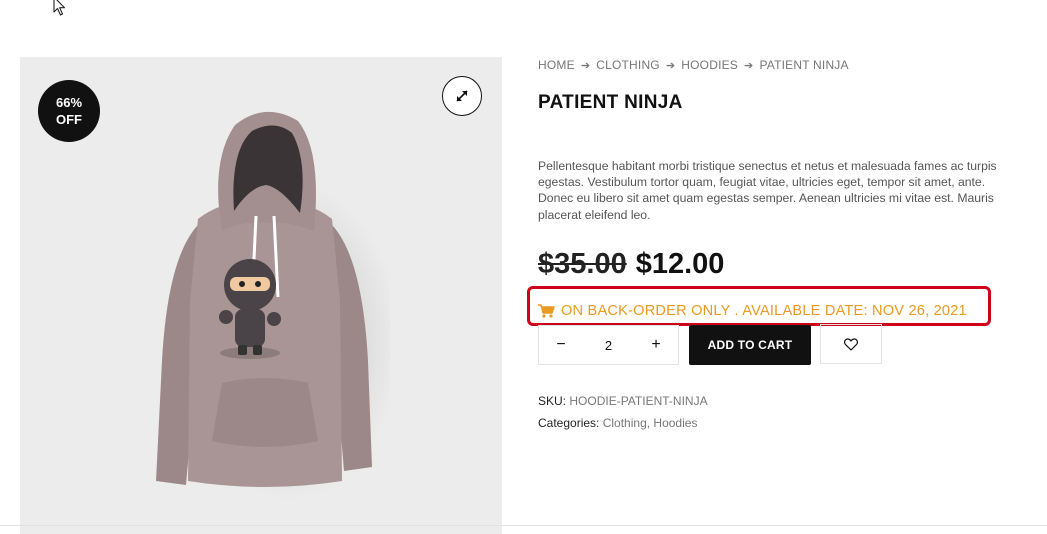  I want to click on categories-line: Categories: Clothing, Hoodies, so click(617, 423).